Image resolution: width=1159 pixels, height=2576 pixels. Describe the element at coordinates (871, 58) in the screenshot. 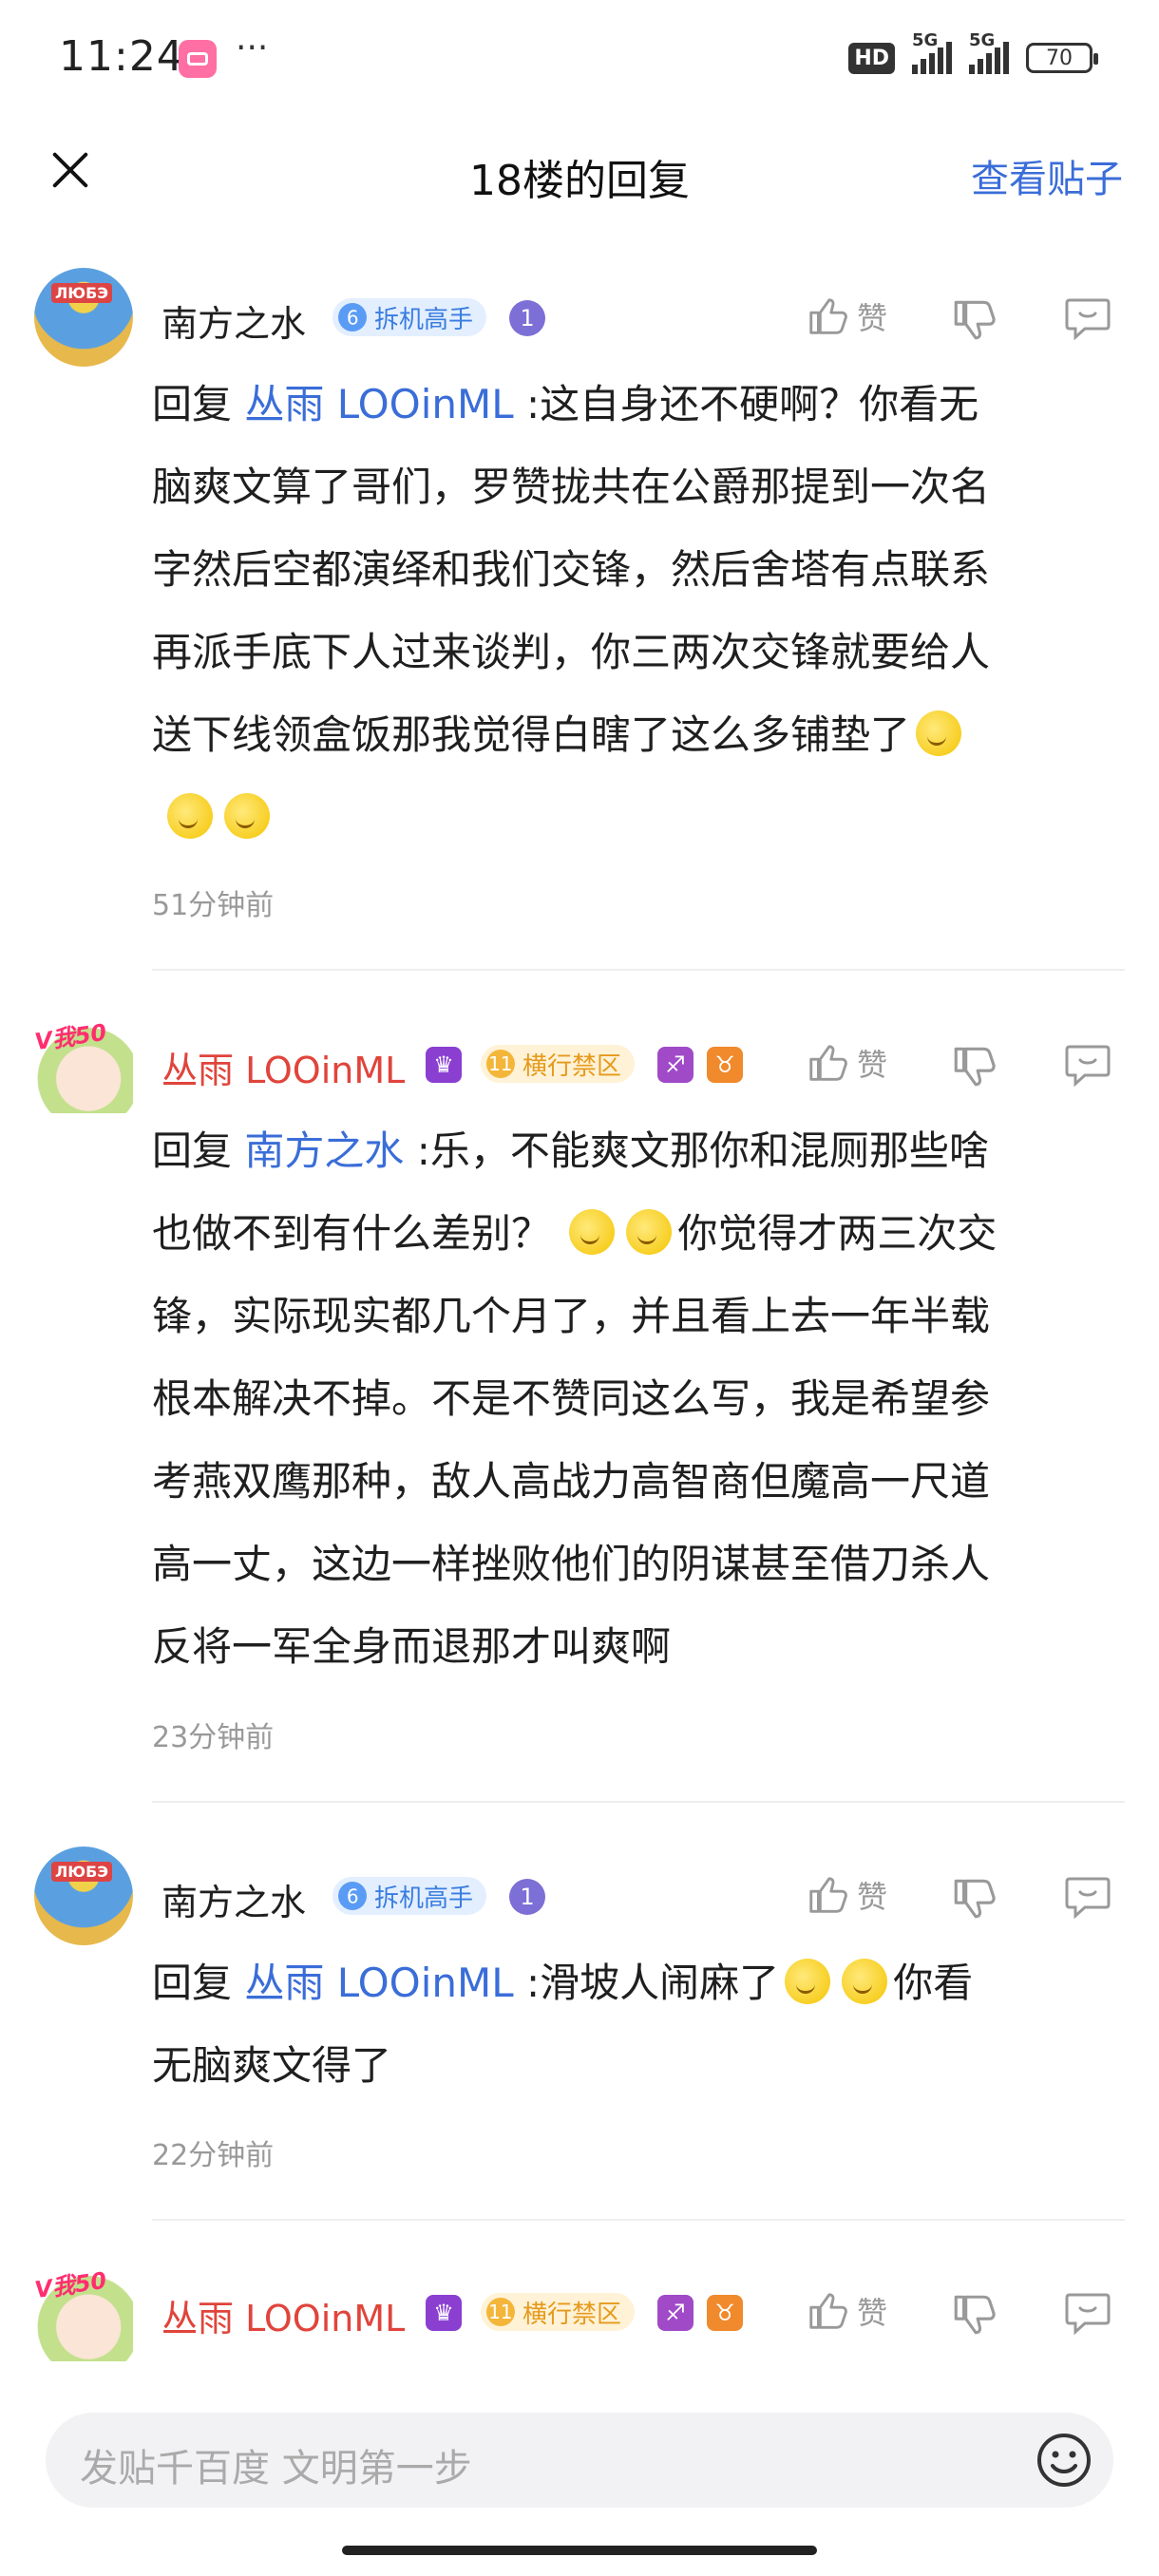

I see `hd-voice-icon: HD` at that location.